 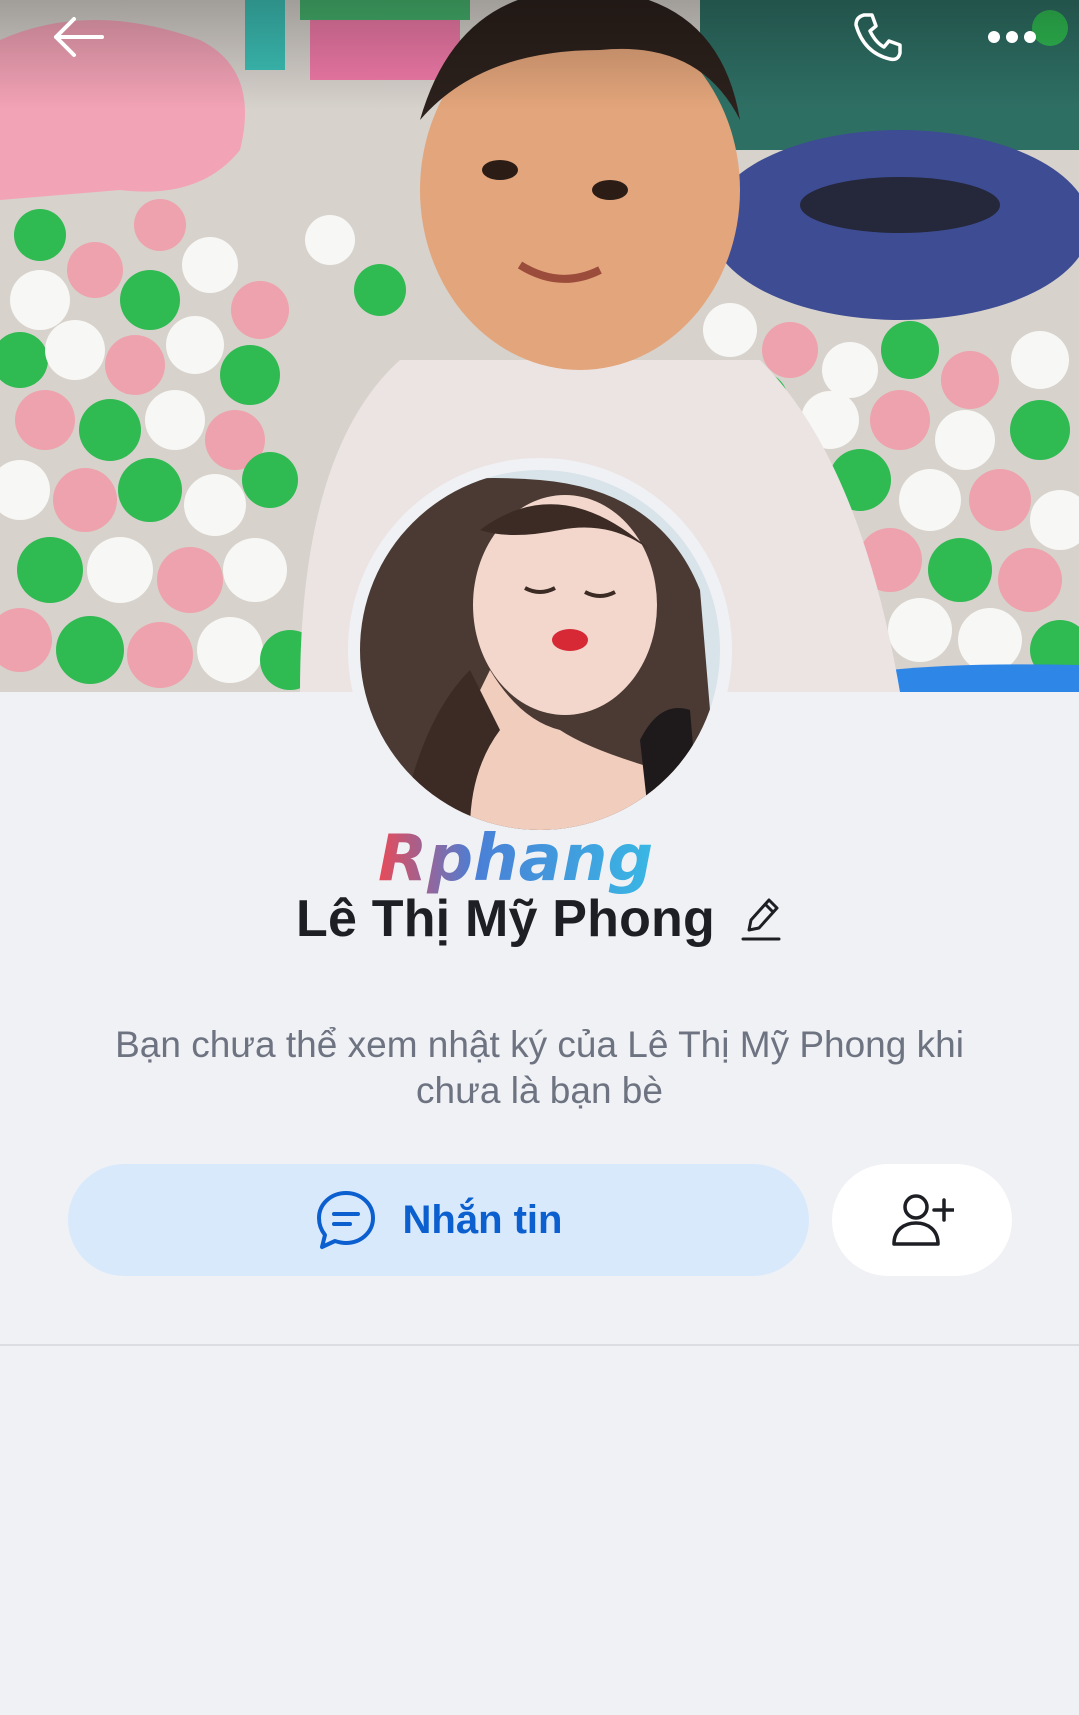 I want to click on call-button, so click(x=878, y=37).